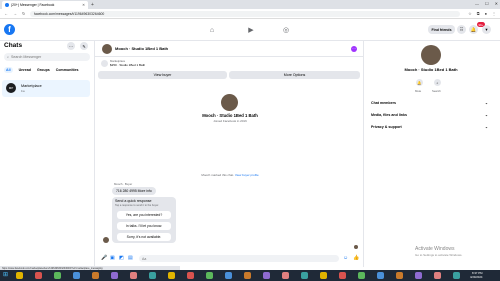  I want to click on close-window-icon: ✕, so click(496, 3).